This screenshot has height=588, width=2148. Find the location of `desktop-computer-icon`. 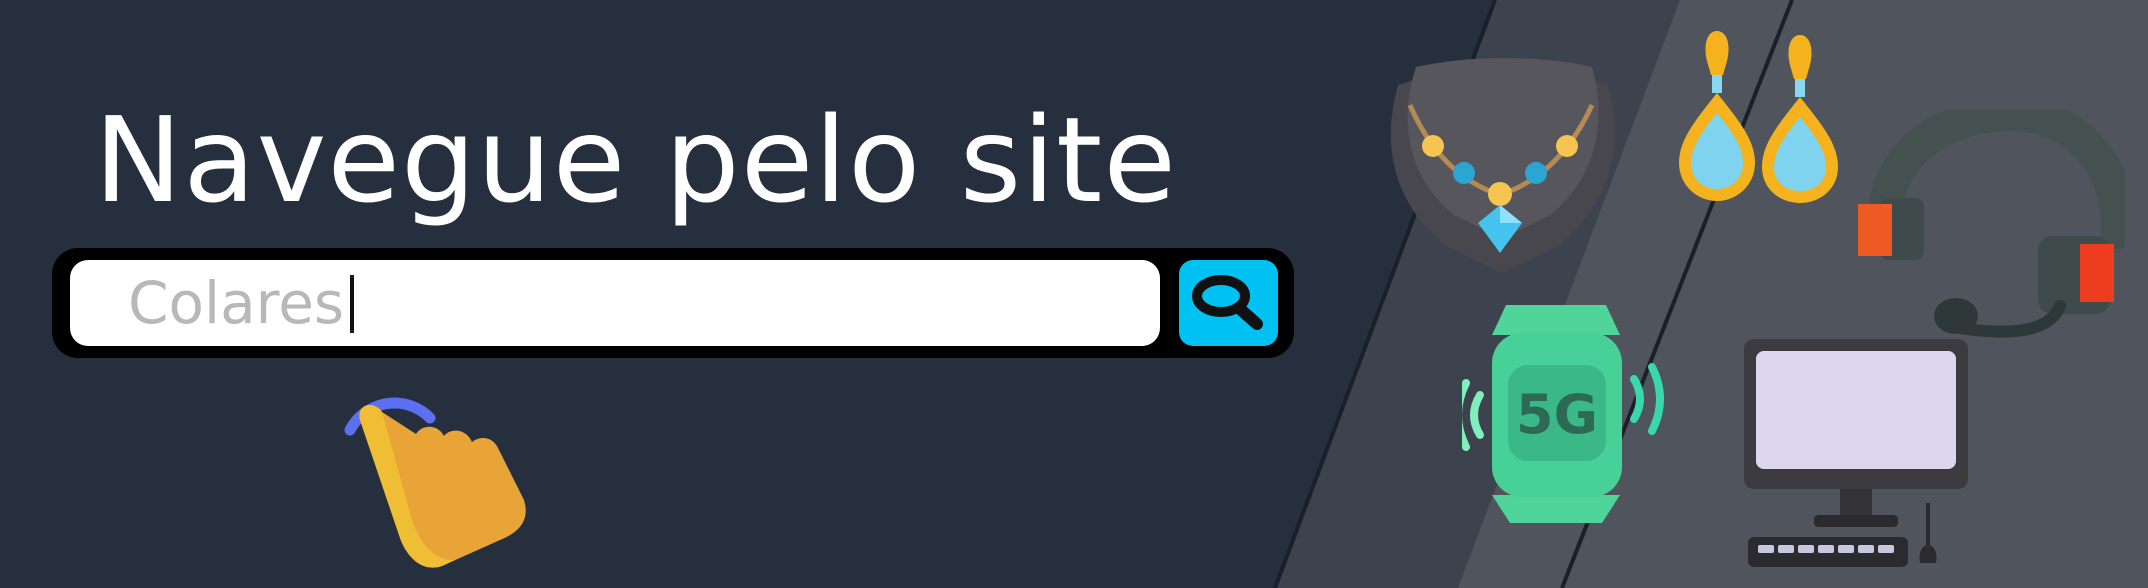

desktop-computer-icon is located at coordinates (1856, 453).